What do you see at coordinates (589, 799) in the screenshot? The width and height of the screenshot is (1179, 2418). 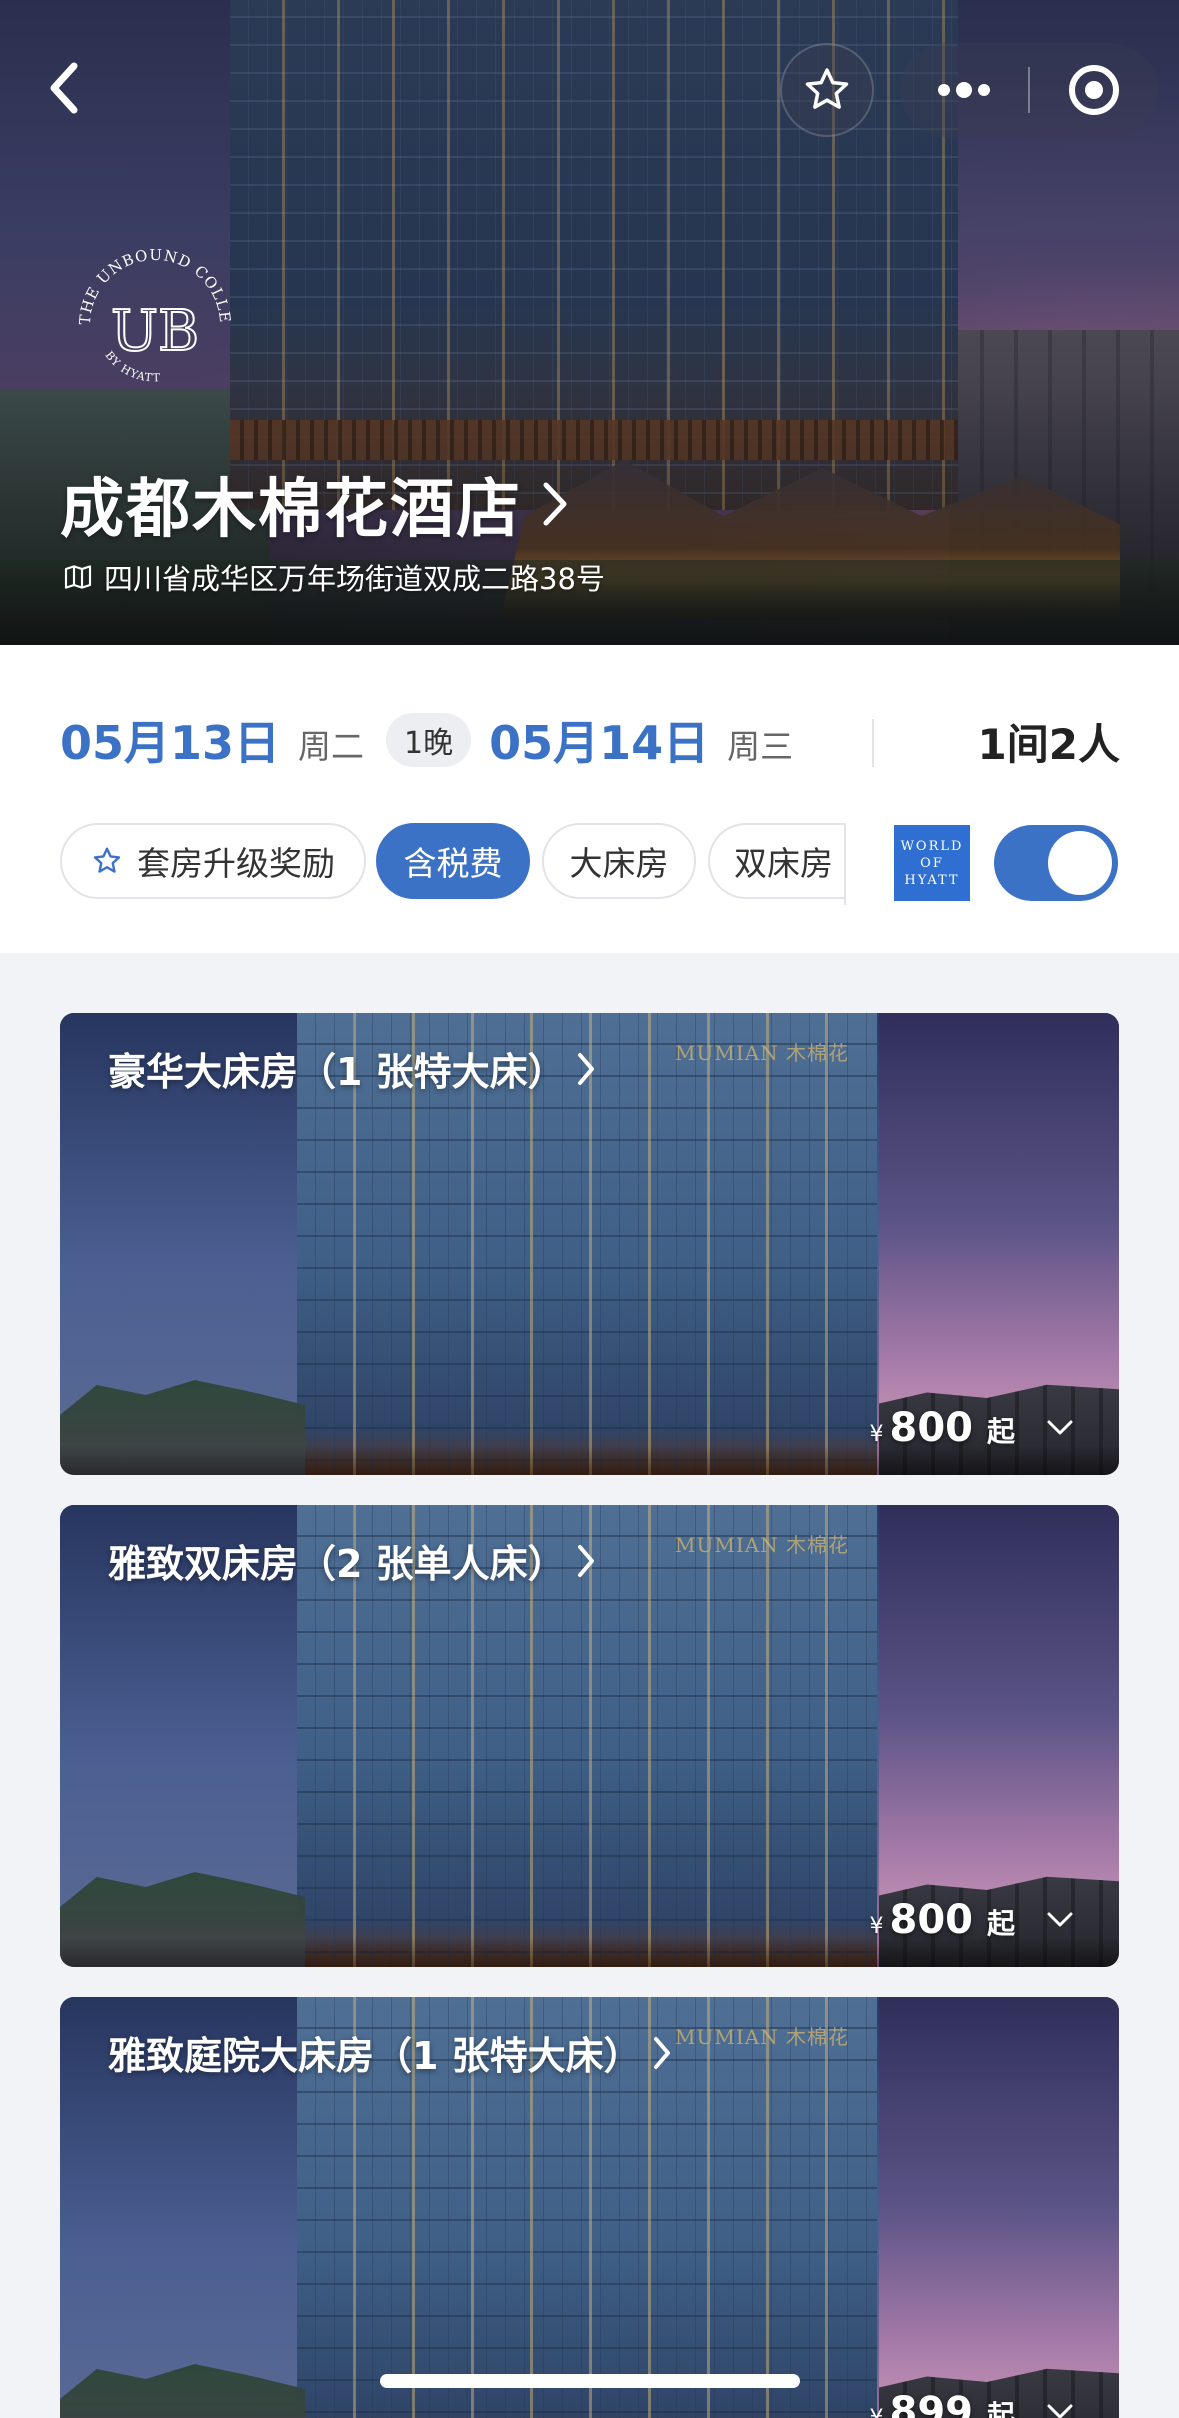 I see `booking-panel: 05月13日 周二 1晚 05月14日 周三 1间2人 套房升级奖励 含税费 大` at bounding box center [589, 799].